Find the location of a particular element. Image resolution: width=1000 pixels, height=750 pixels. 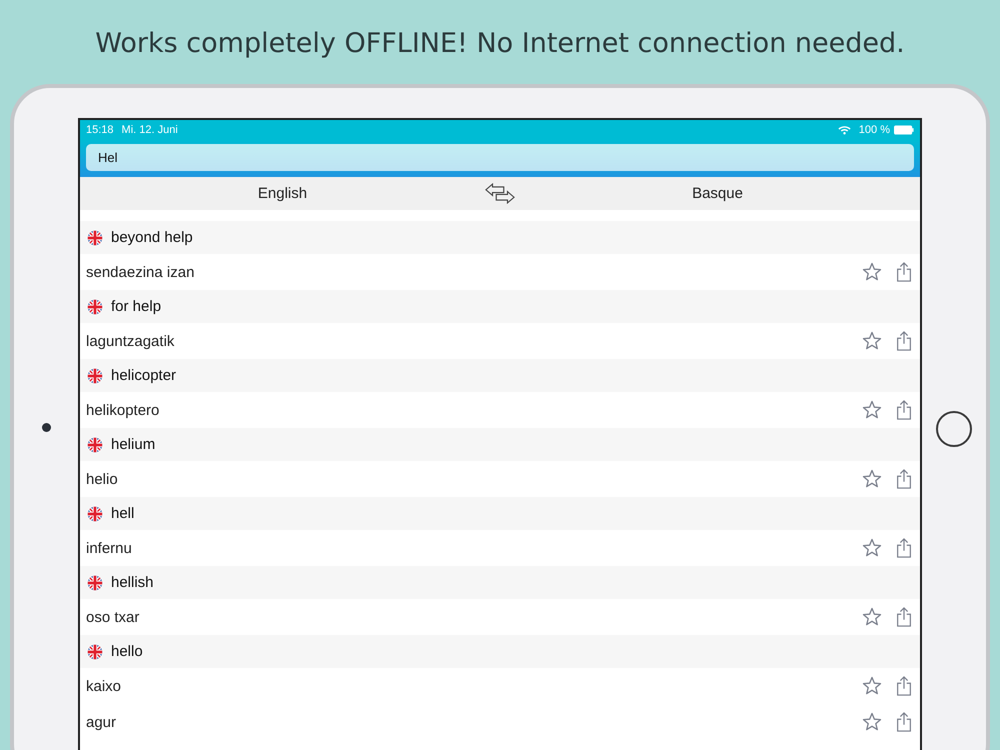

translation-text: agur is located at coordinates (102, 722).